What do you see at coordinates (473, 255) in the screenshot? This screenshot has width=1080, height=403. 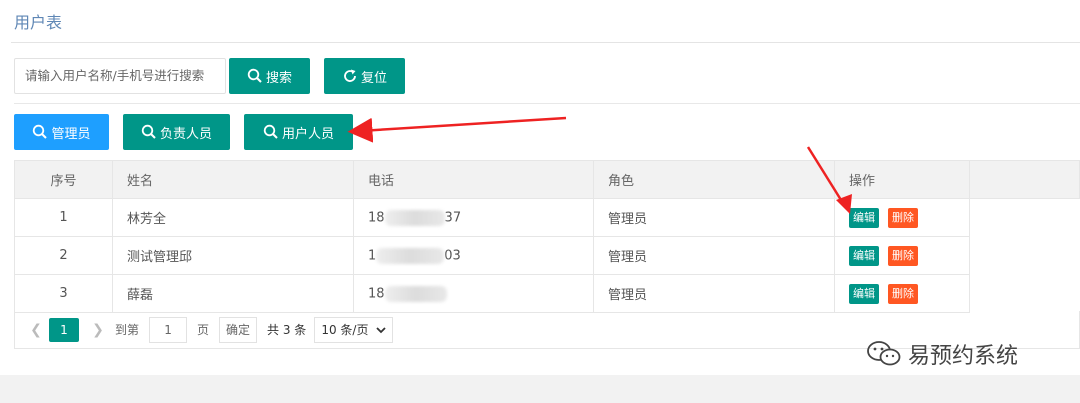 I see `row-phone: 1 03` at bounding box center [473, 255].